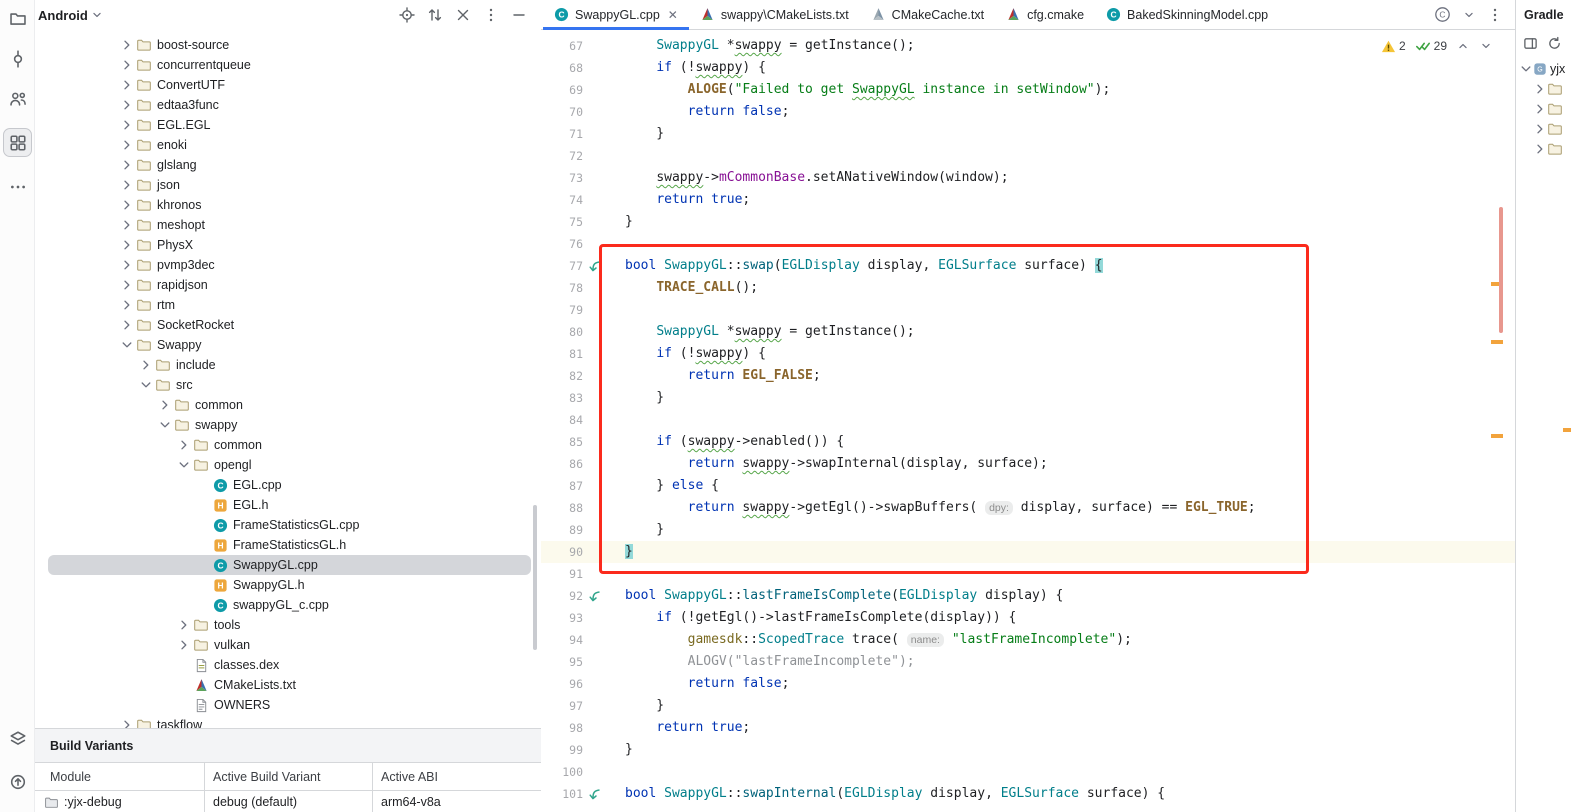 The height and width of the screenshot is (812, 1571). Describe the element at coordinates (457, 801) in the screenshot. I see `abi-cell: arm64-v8a` at that location.